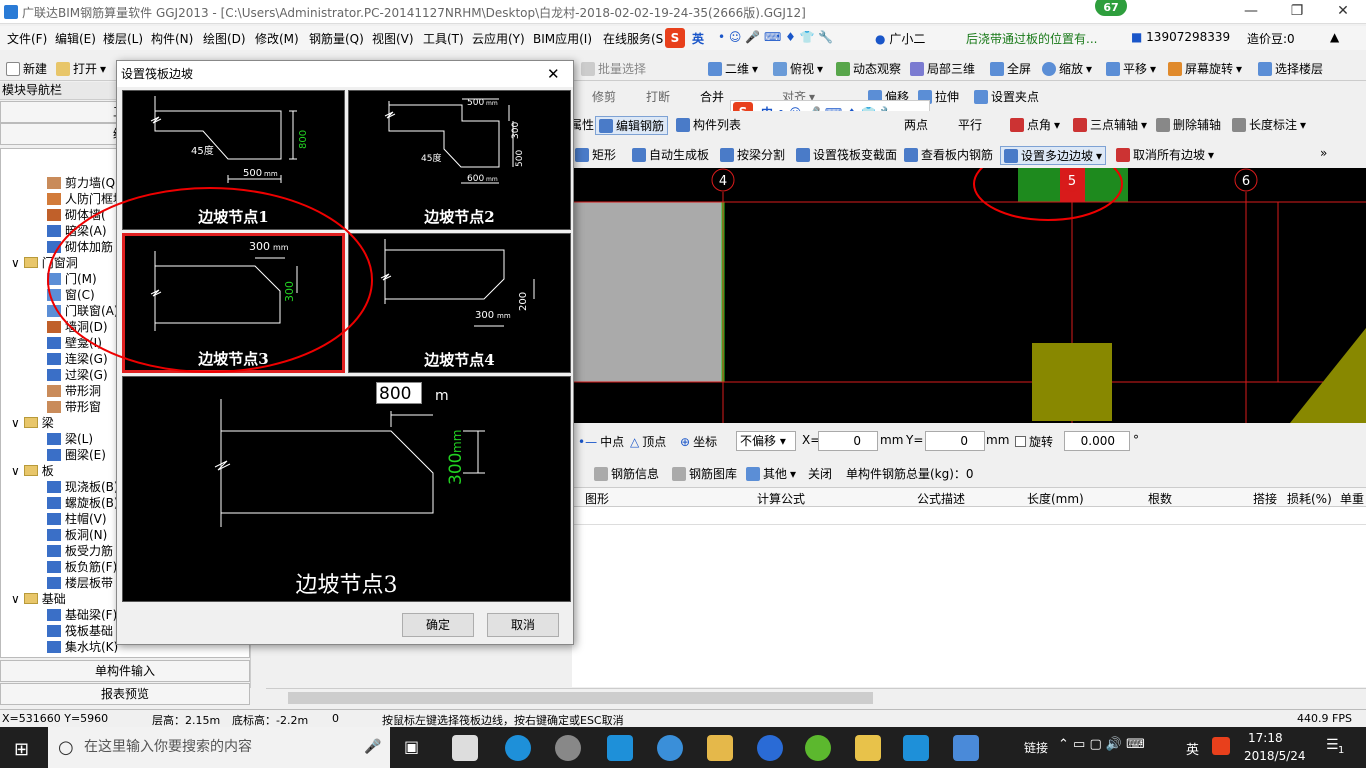 This screenshot has height=768, width=1366. Describe the element at coordinates (562, 38) in the screenshot. I see `menu-bim: BIM应用(I)` at that location.